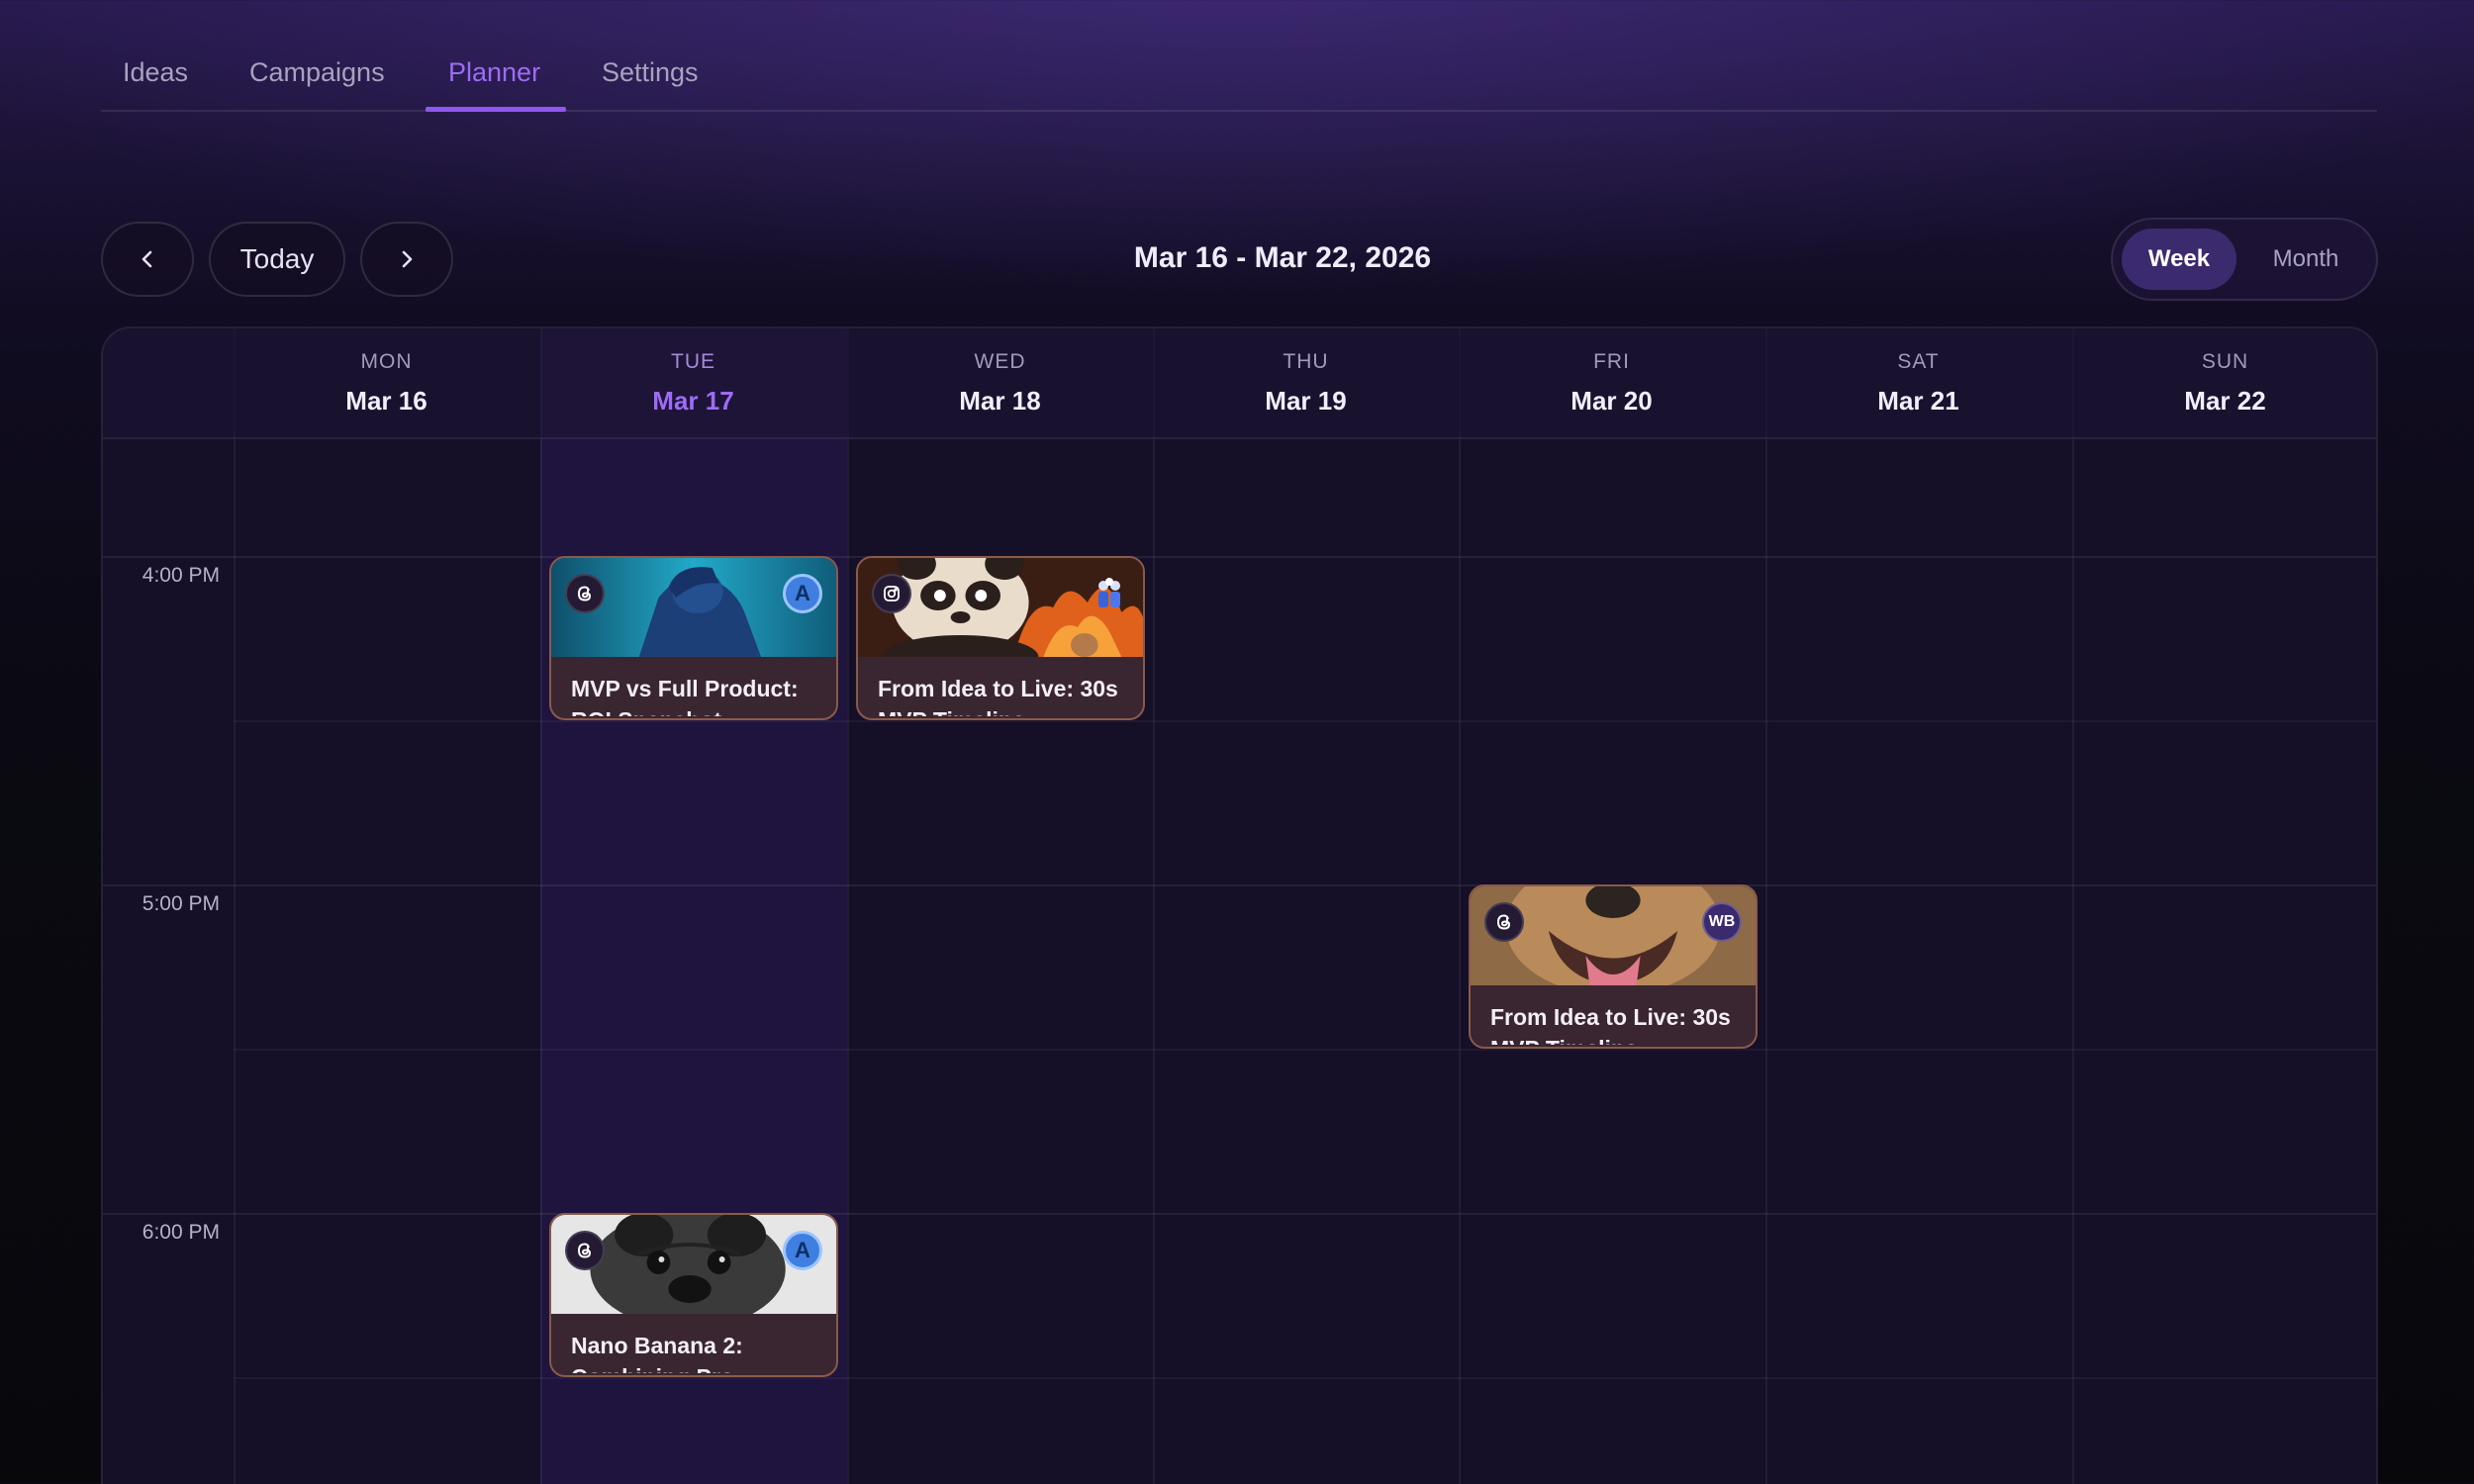  Describe the element at coordinates (1306, 906) in the screenshot. I see `day-column-thu` at that location.